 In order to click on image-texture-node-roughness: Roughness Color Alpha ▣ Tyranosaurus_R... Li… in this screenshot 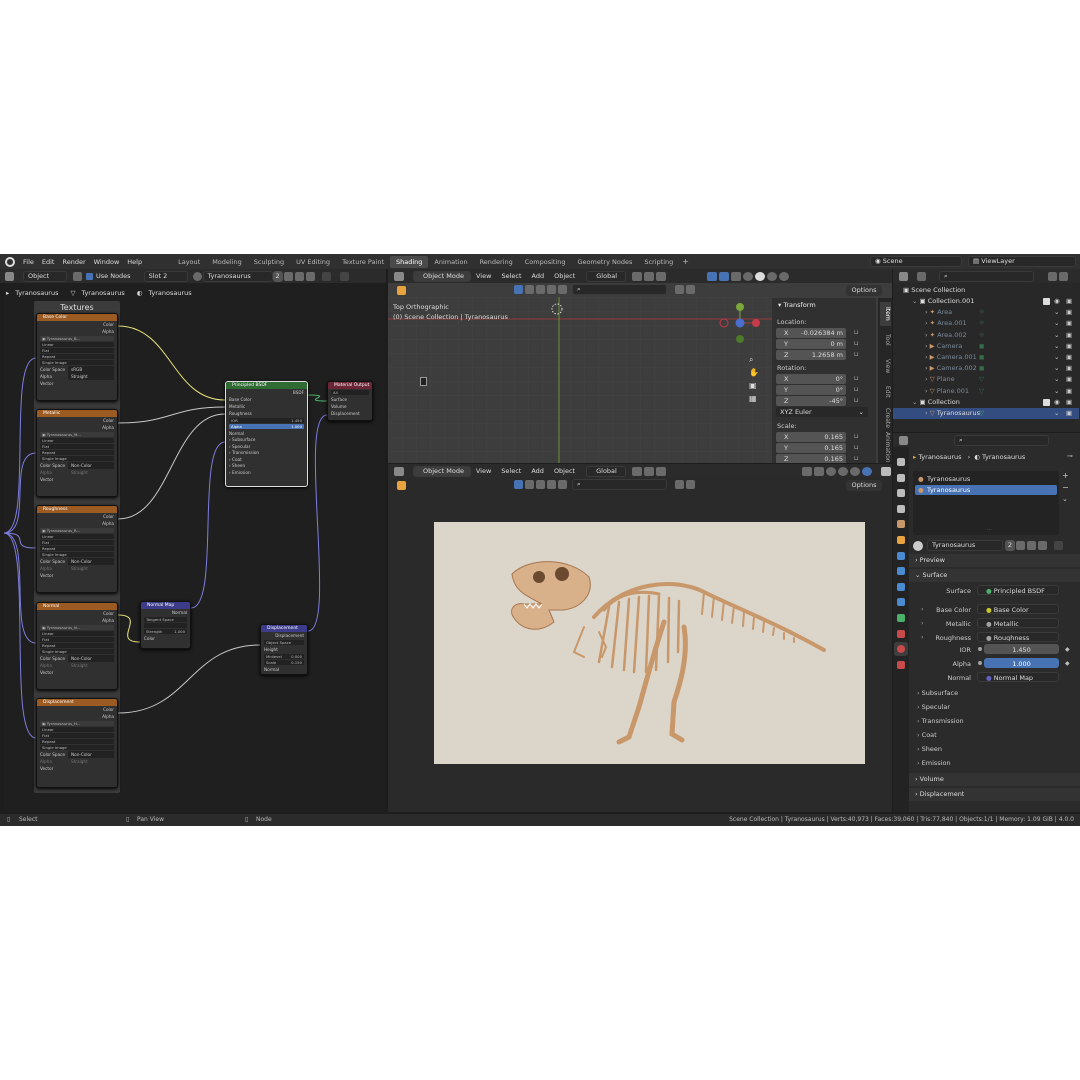, I will do `click(77, 549)`.